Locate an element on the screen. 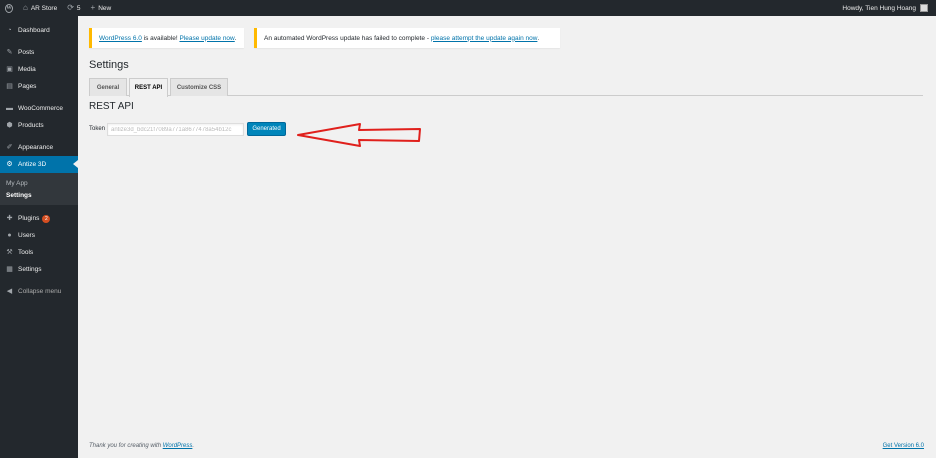 The image size is (936, 458). sidebar-item-pages: ▤ Pages is located at coordinates (39, 86).